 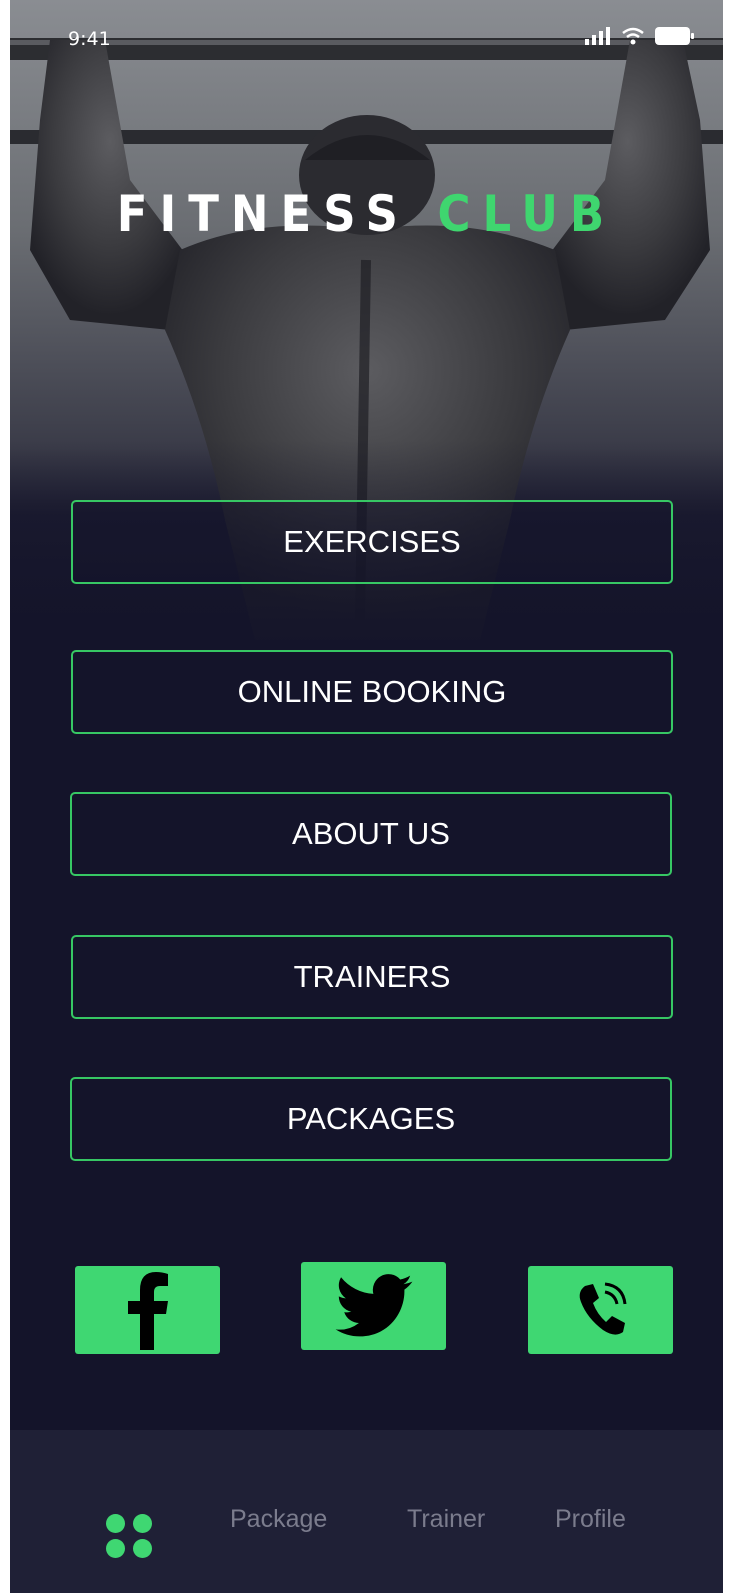 I want to click on grid-dots-icon, so click(x=129, y=1536).